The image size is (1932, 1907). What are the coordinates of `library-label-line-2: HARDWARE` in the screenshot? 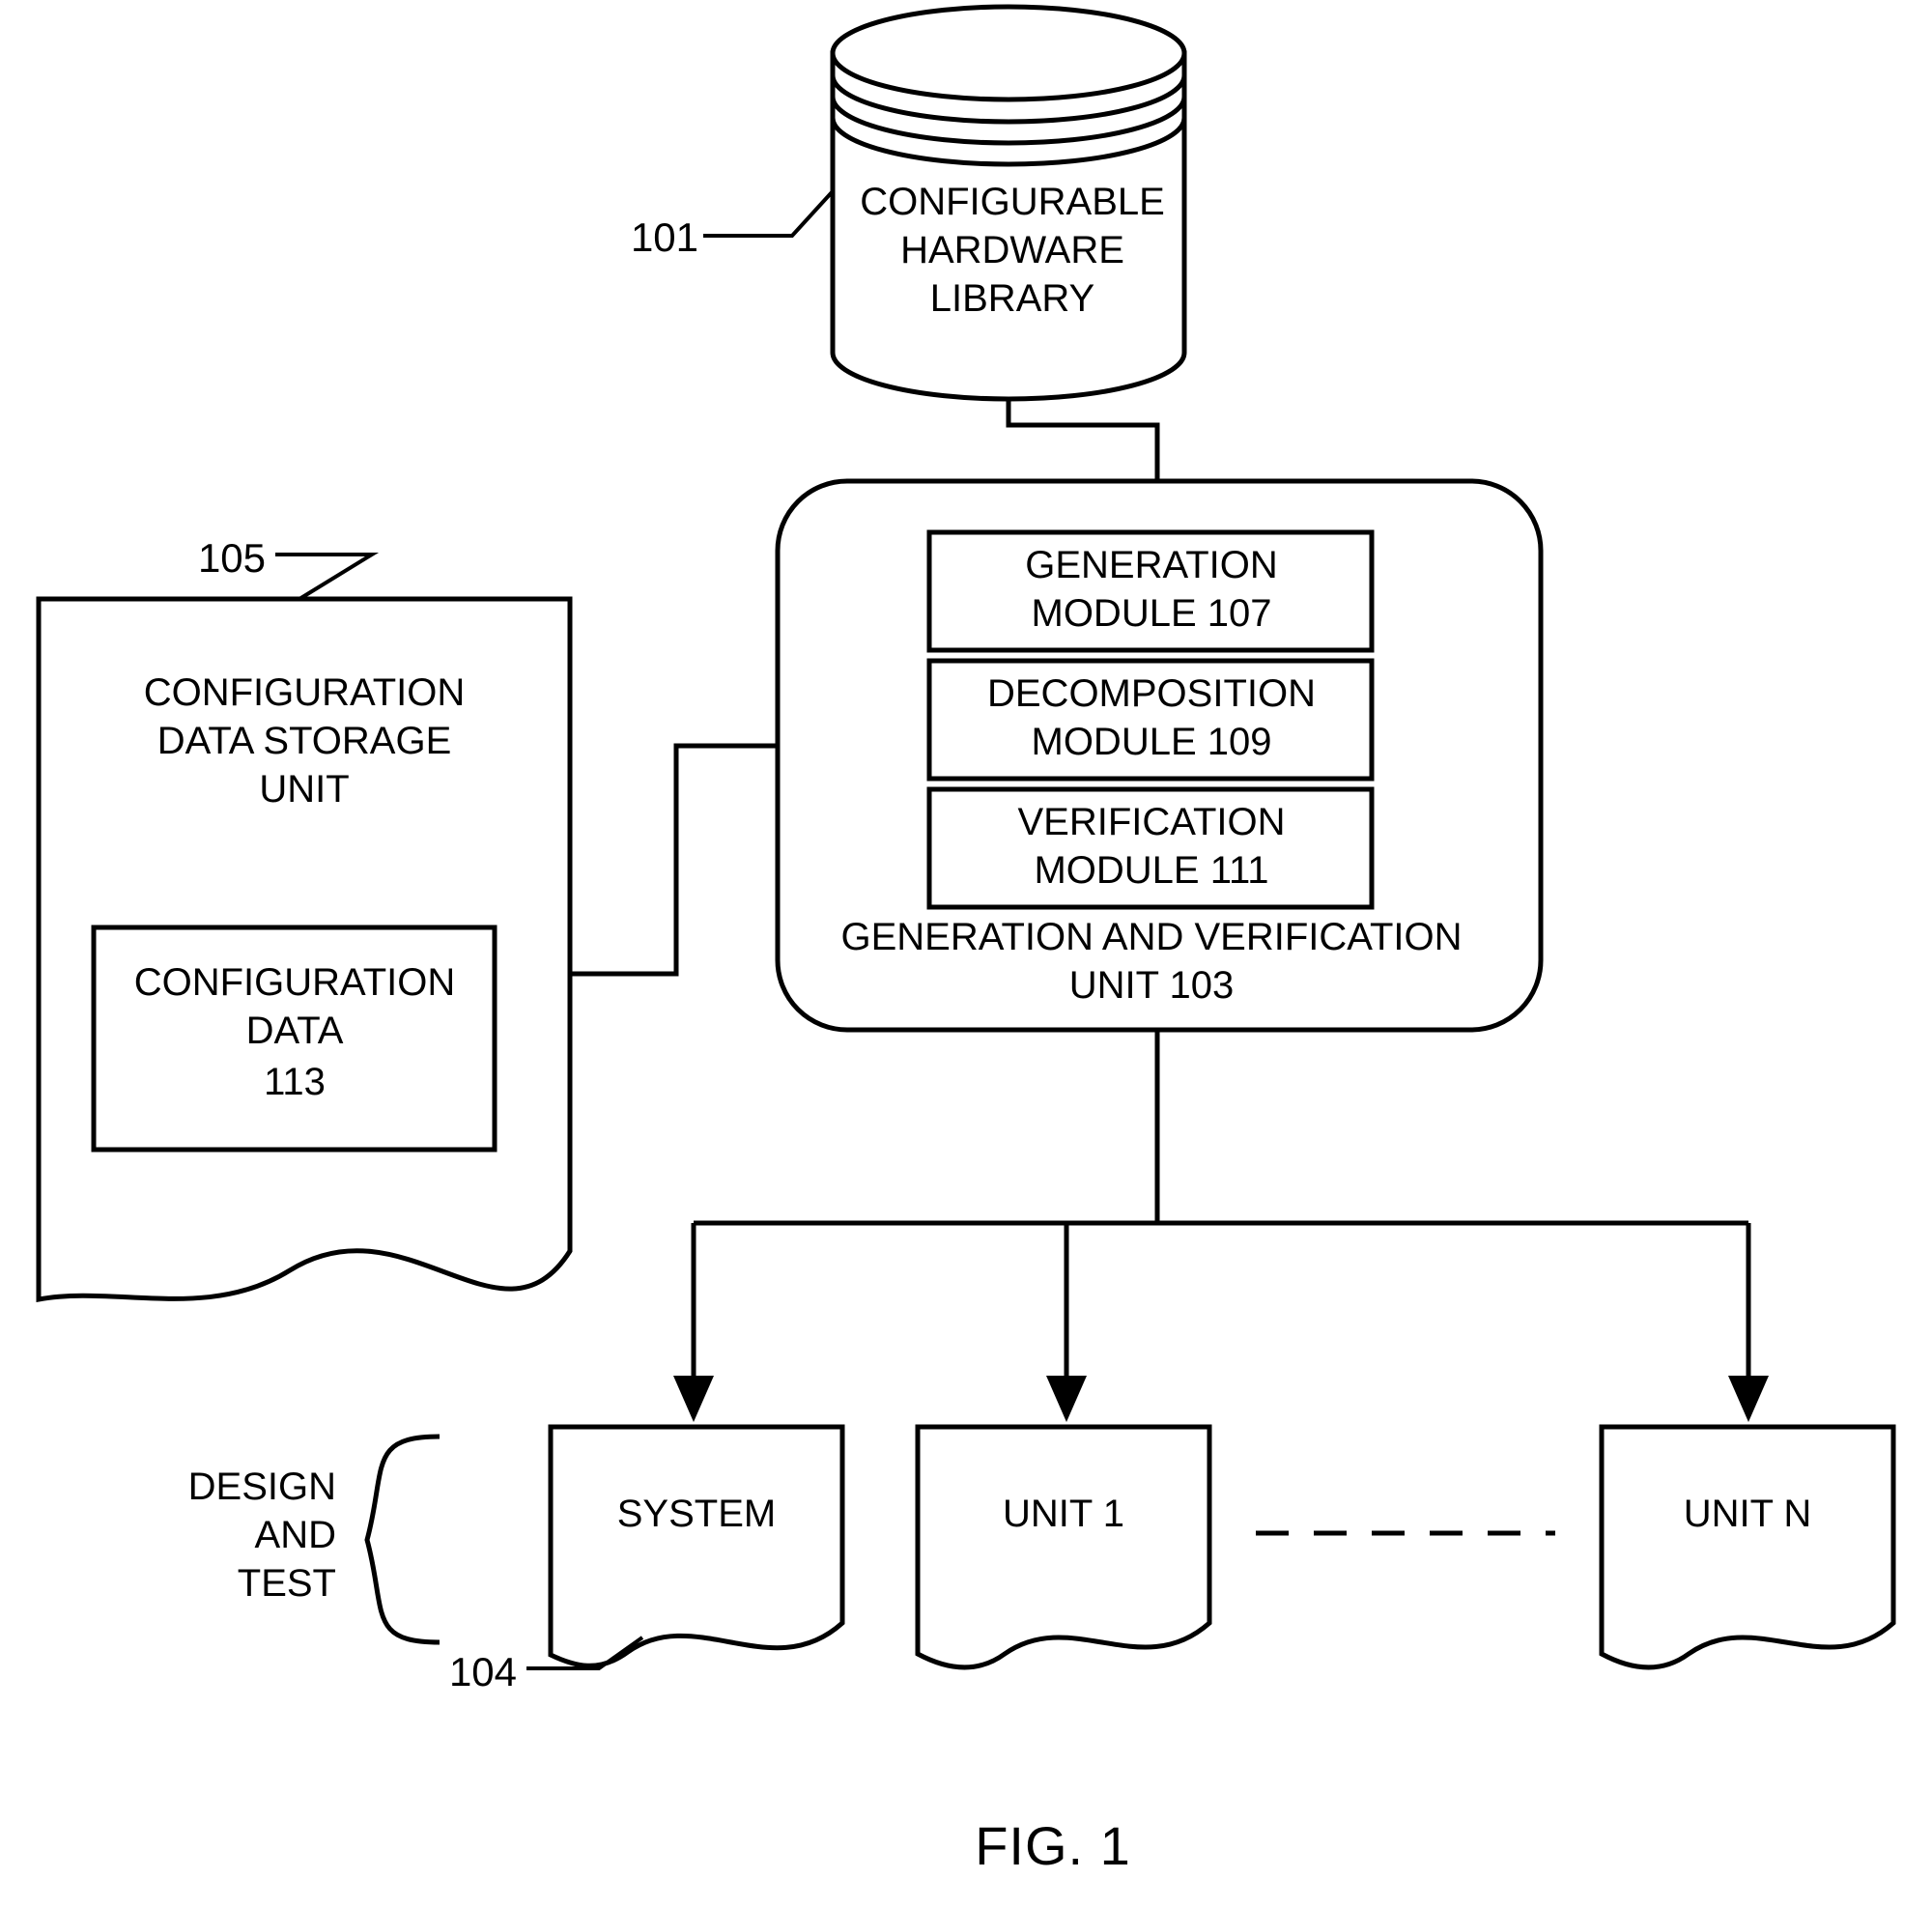 It's located at (1012, 250).